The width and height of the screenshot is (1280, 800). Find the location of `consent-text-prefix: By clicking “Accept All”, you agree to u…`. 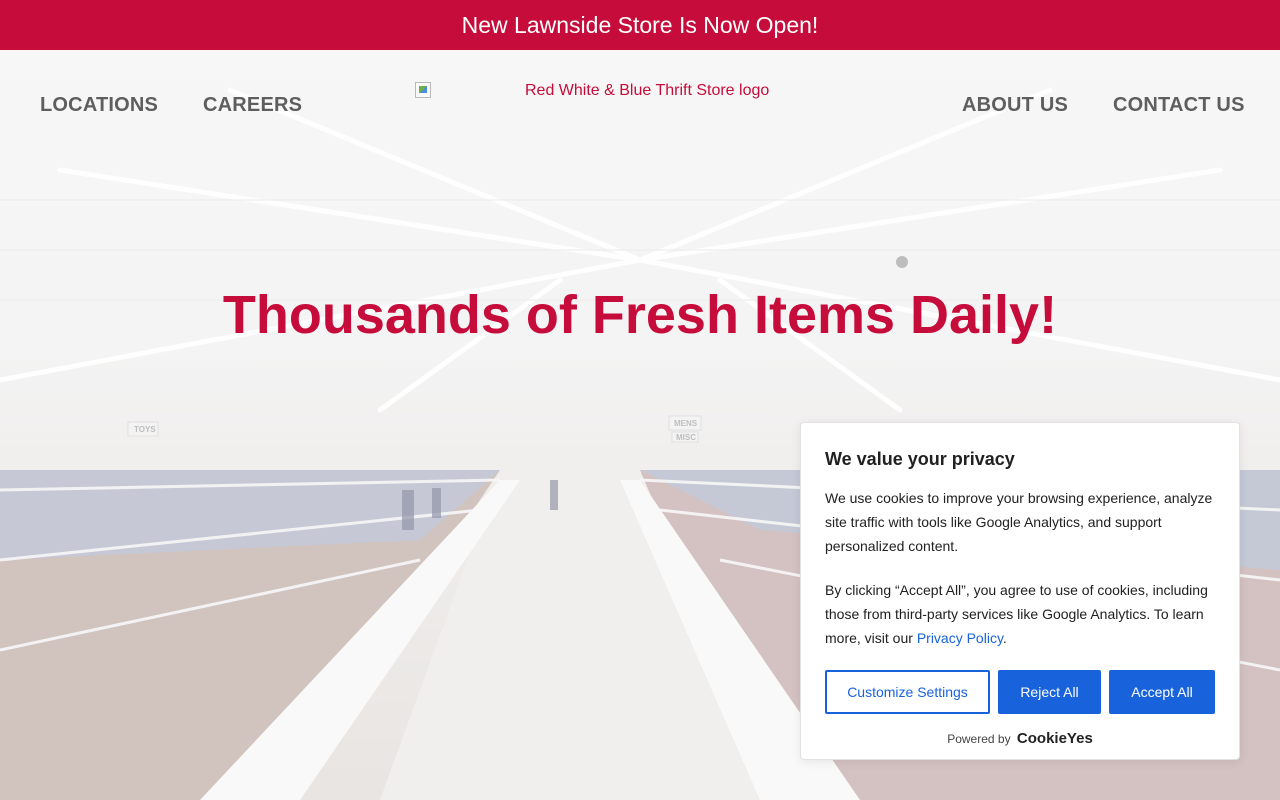

consent-text-prefix: By clicking “Accept All”, you agree to u… is located at coordinates (1016, 614).